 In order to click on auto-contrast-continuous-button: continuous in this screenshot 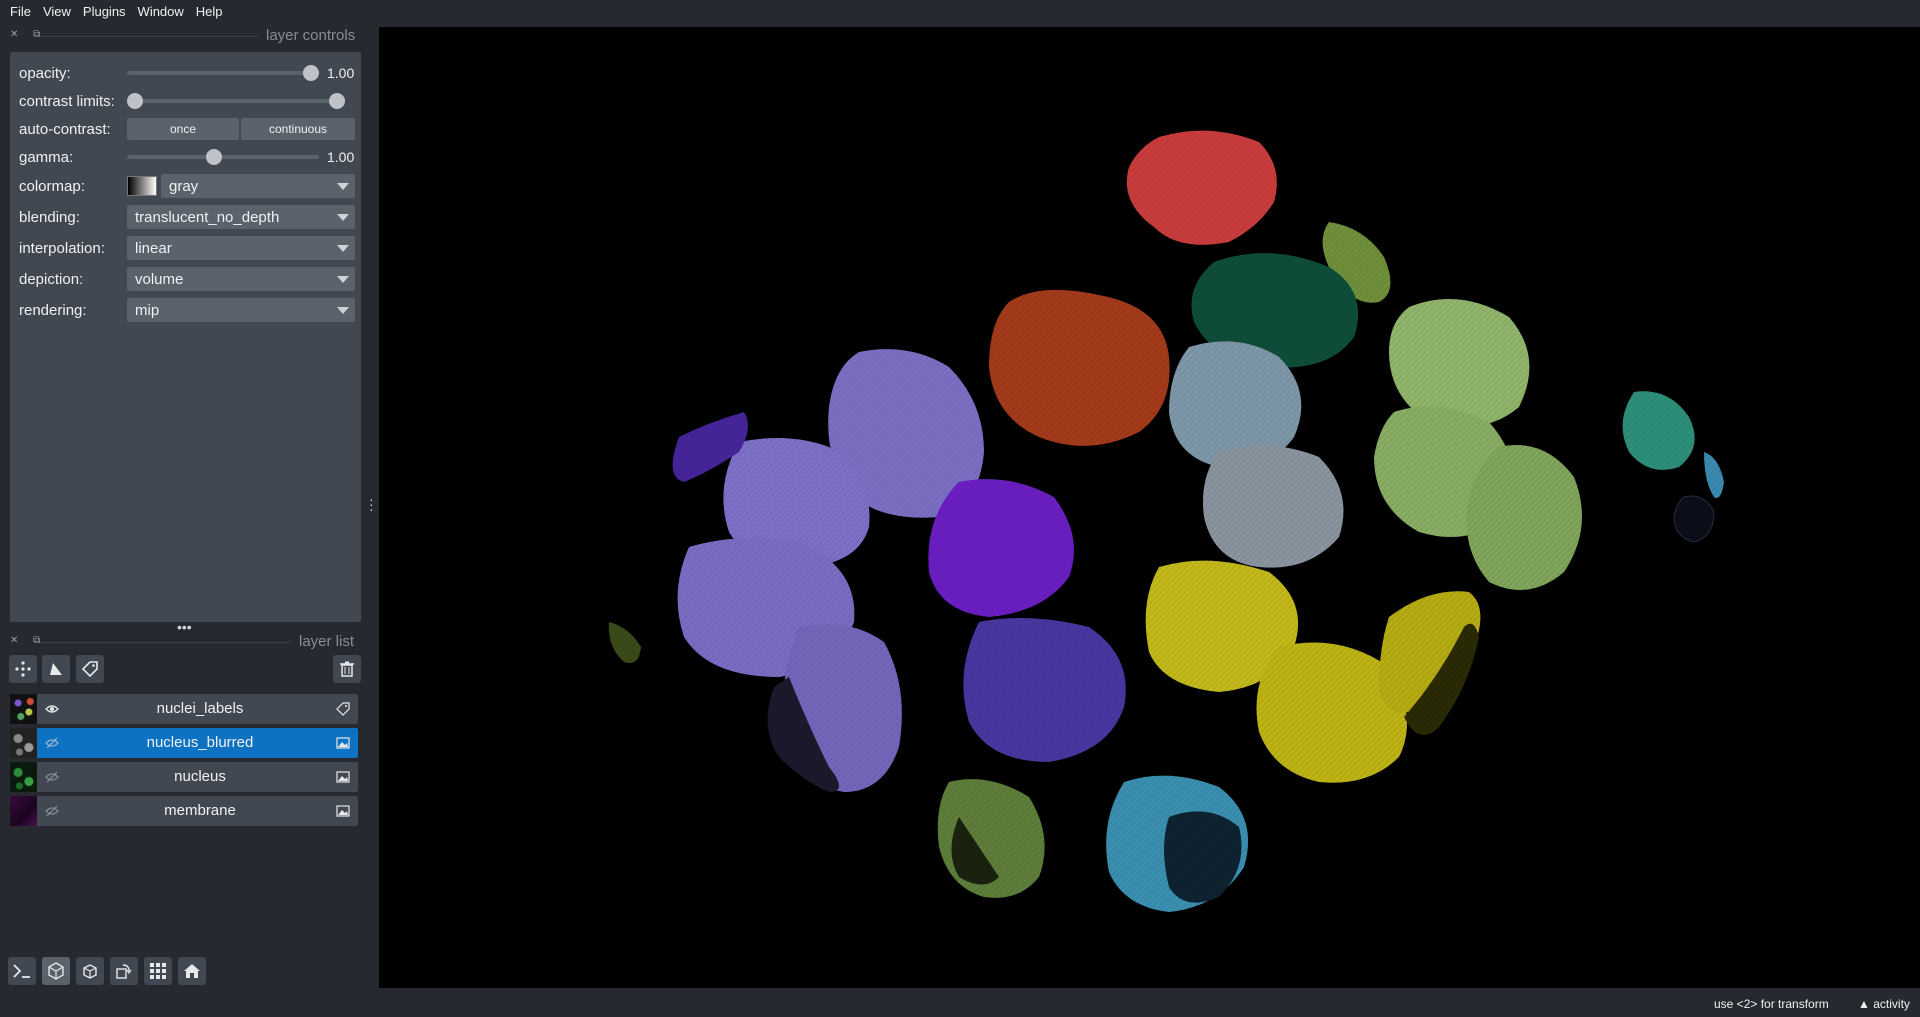, I will do `click(298, 129)`.